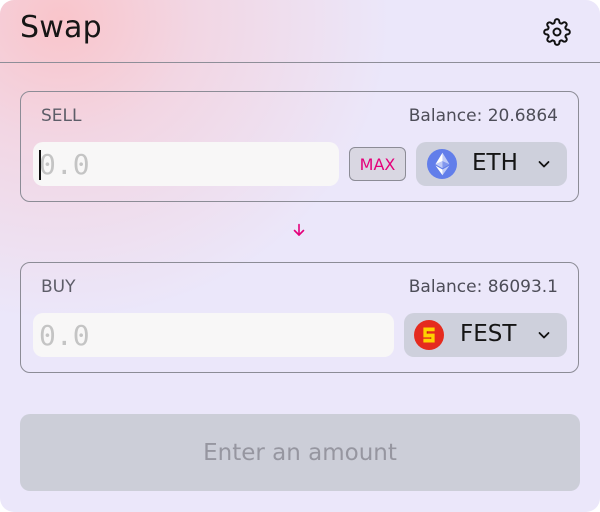 The image size is (600, 512). I want to click on sell-token-selector: ETH, so click(491, 164).